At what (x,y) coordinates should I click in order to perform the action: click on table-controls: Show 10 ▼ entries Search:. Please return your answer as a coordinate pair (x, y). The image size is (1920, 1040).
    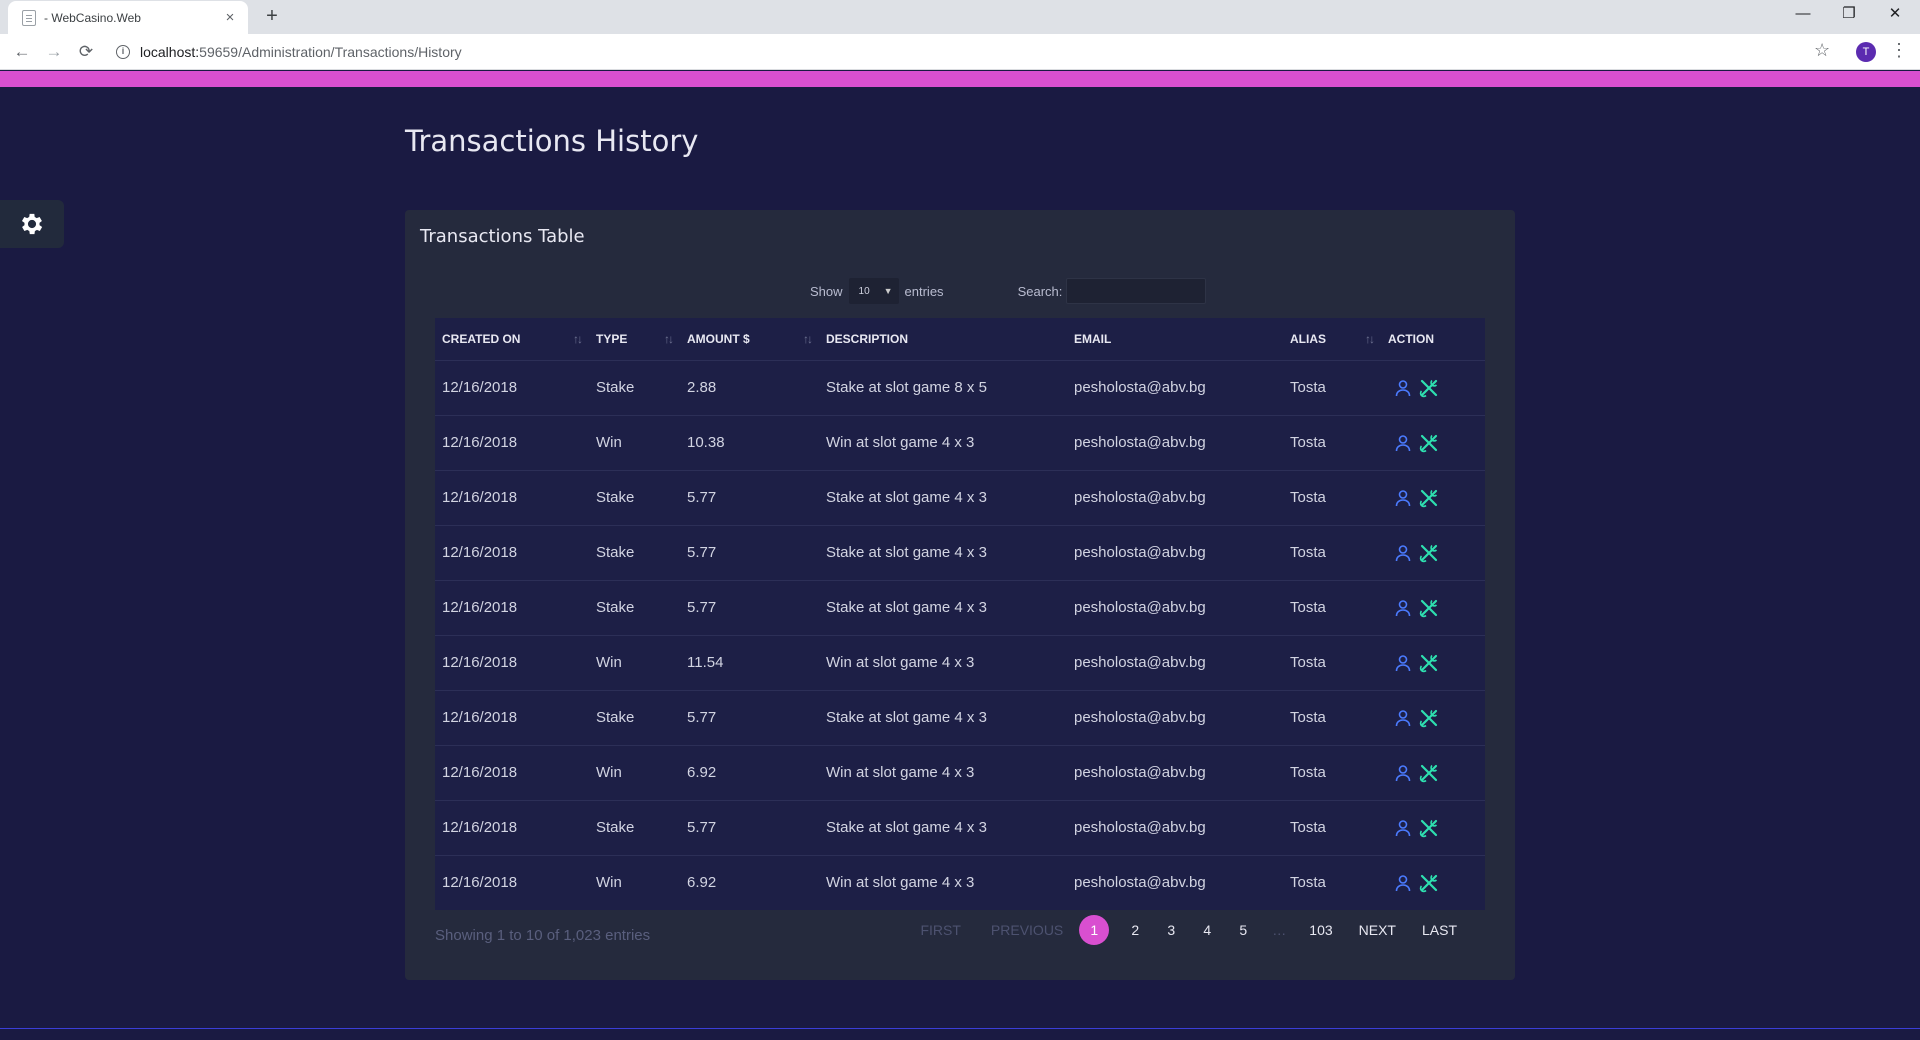
    Looking at the image, I should click on (1008, 291).